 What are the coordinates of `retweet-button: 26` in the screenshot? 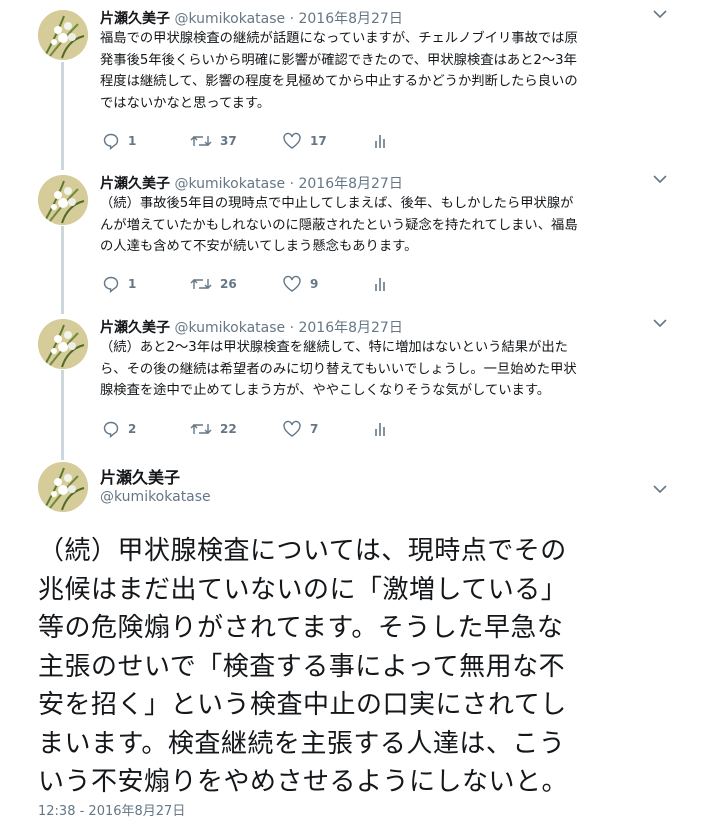 It's located at (213, 284).